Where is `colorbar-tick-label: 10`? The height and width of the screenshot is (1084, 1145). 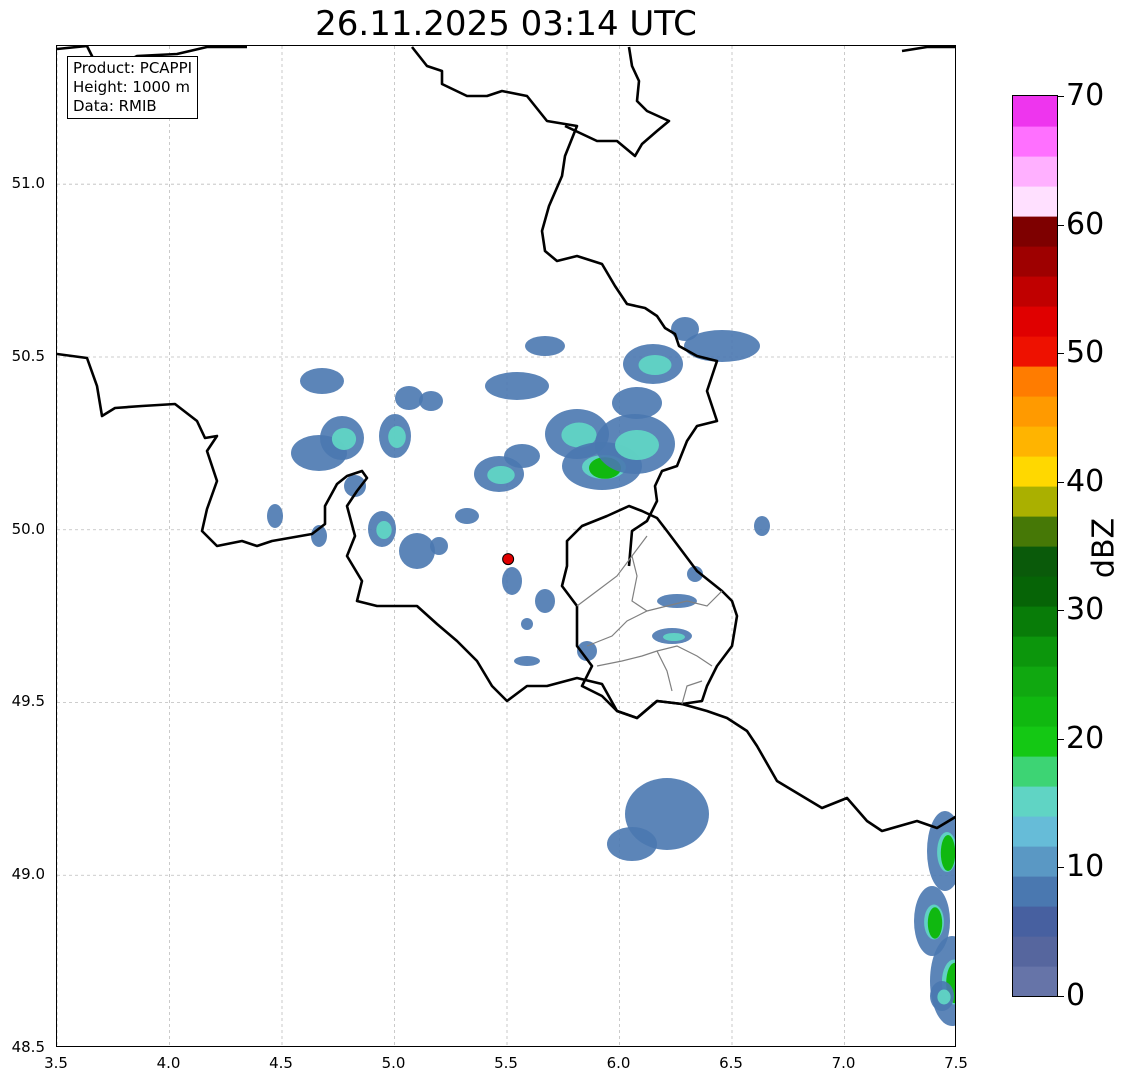
colorbar-tick-label: 10 is located at coordinates (1085, 867).